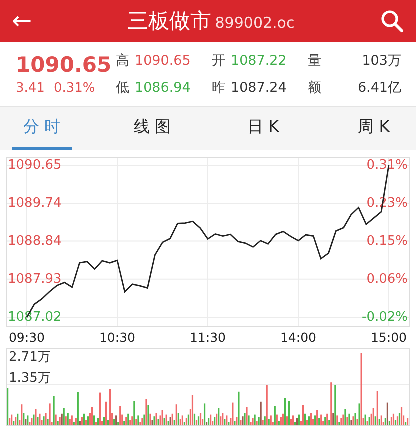 The width and height of the screenshot is (416, 443). Describe the element at coordinates (387, 241) in the screenshot. I see `percent-axis-label: 0.15%` at that location.